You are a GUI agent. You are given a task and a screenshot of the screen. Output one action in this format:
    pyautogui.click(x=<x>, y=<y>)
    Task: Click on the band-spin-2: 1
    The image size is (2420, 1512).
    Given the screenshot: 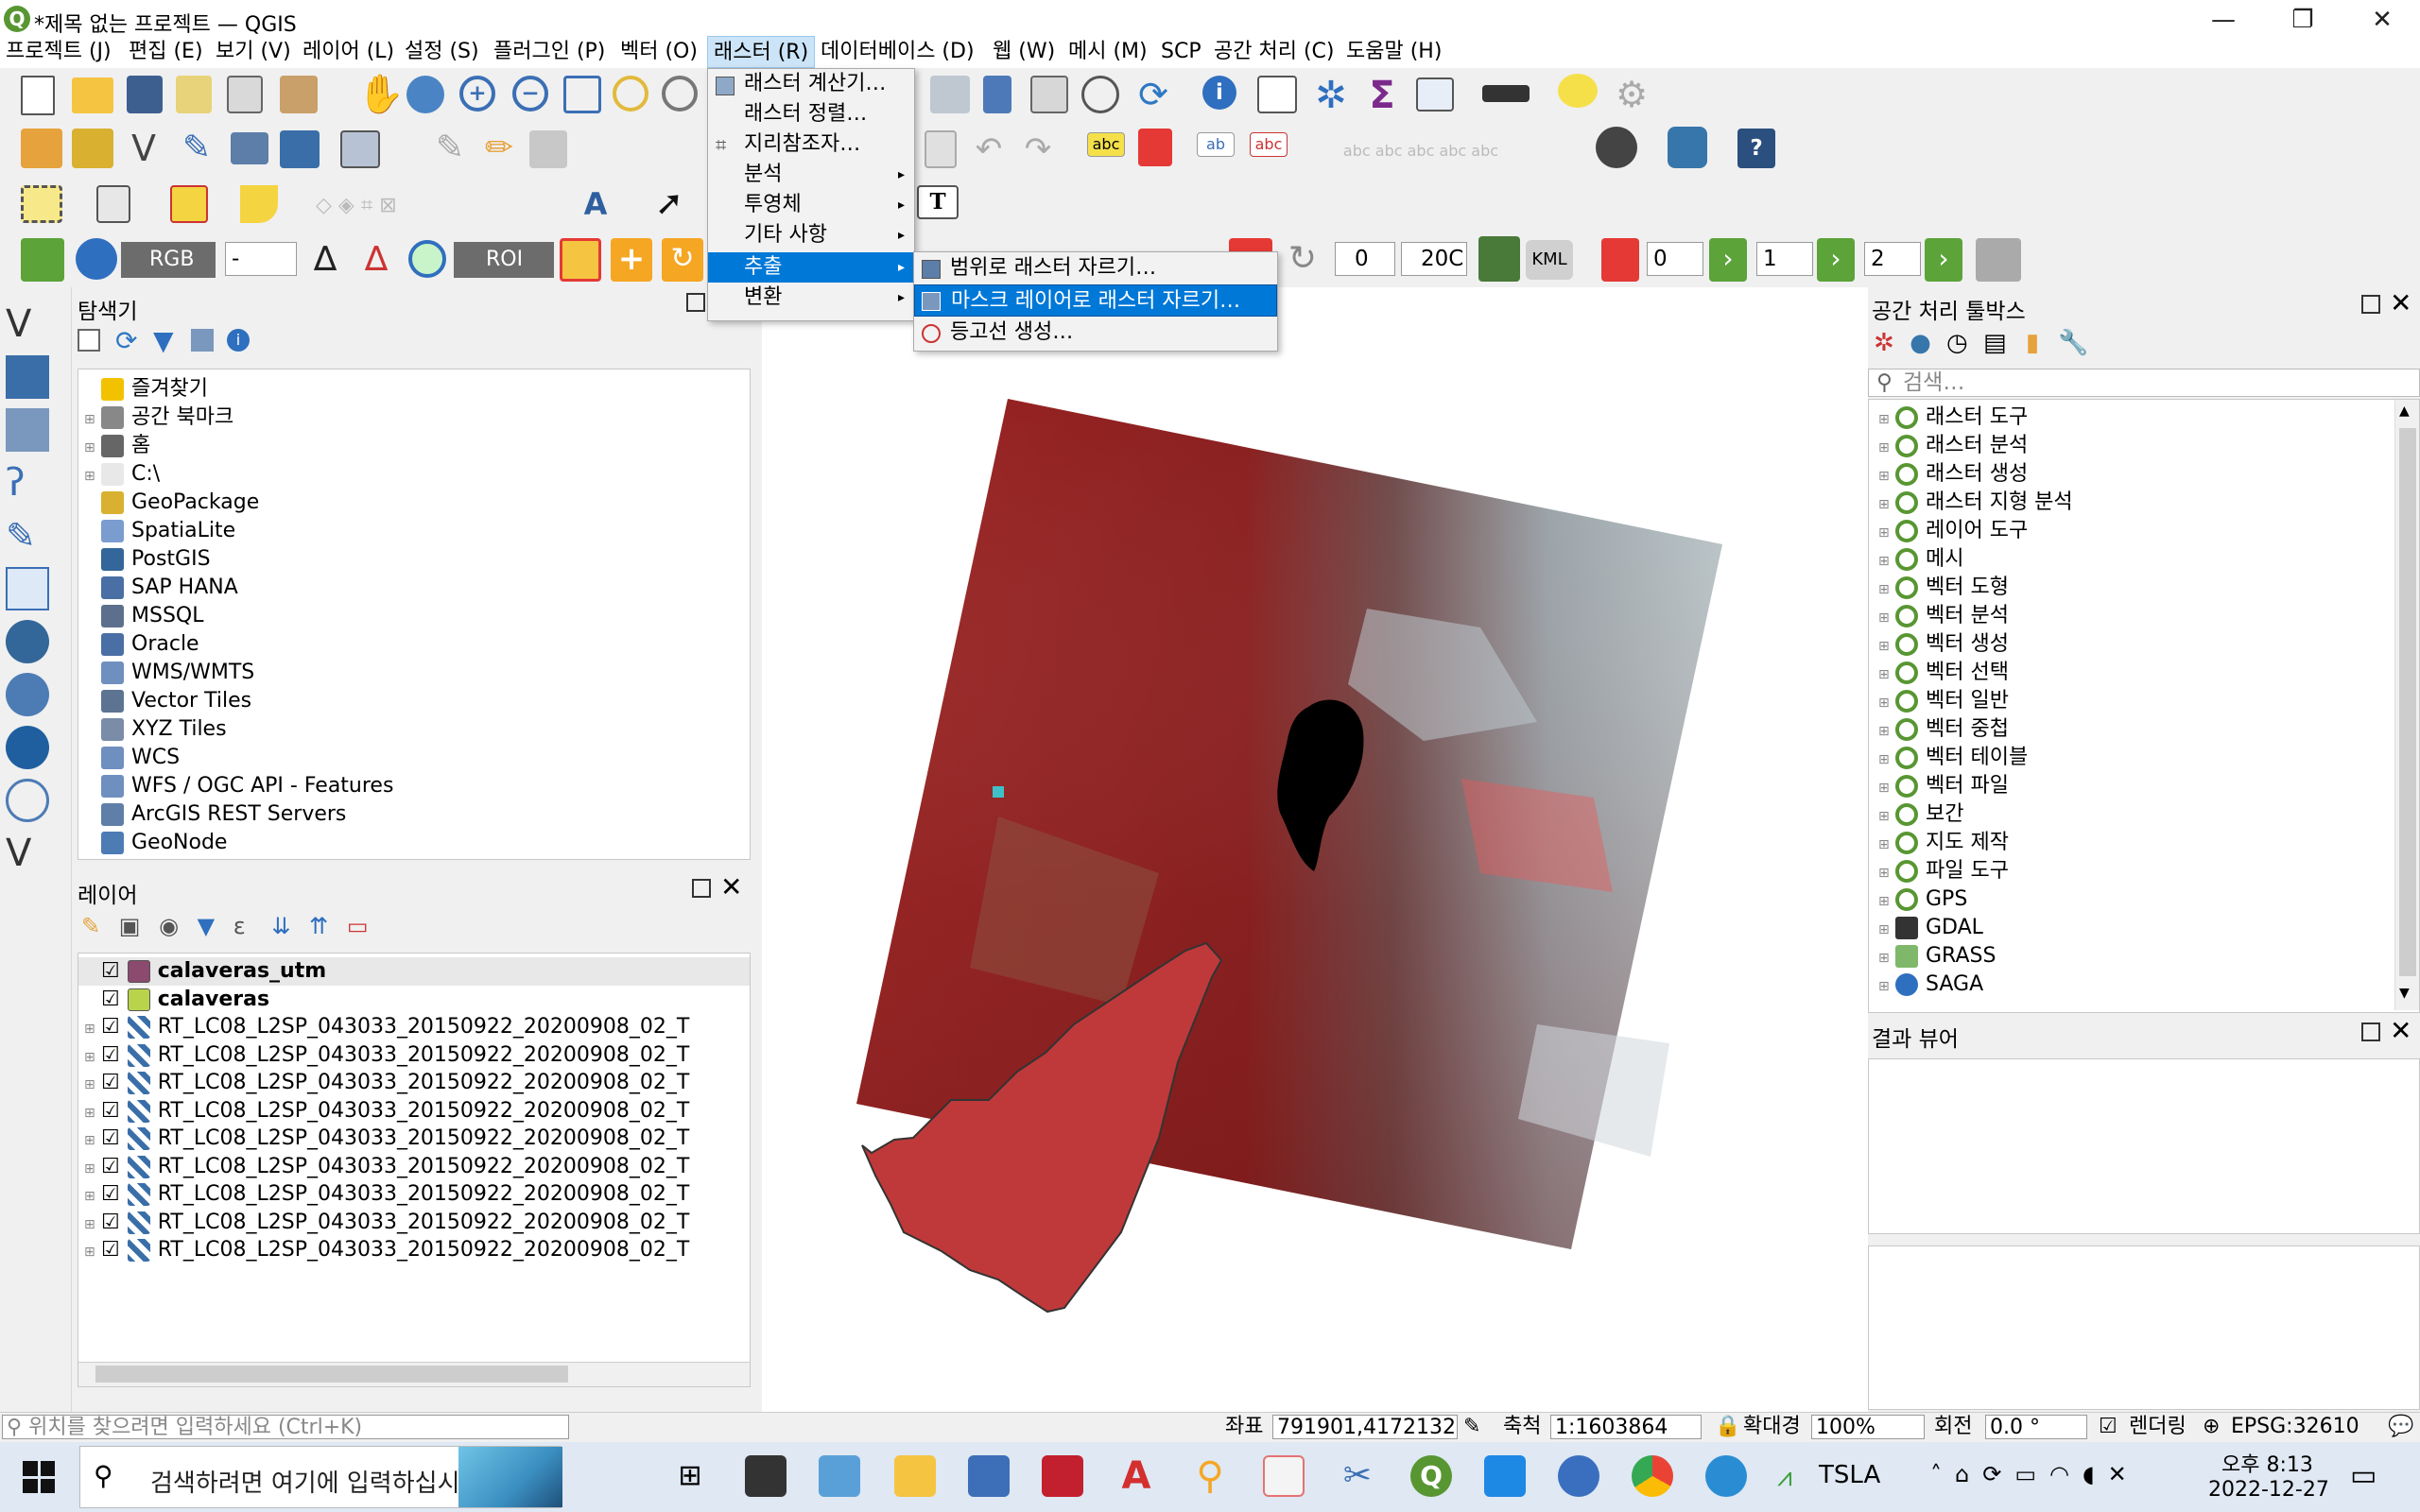 What is the action you would take?
    pyautogui.click(x=1784, y=259)
    